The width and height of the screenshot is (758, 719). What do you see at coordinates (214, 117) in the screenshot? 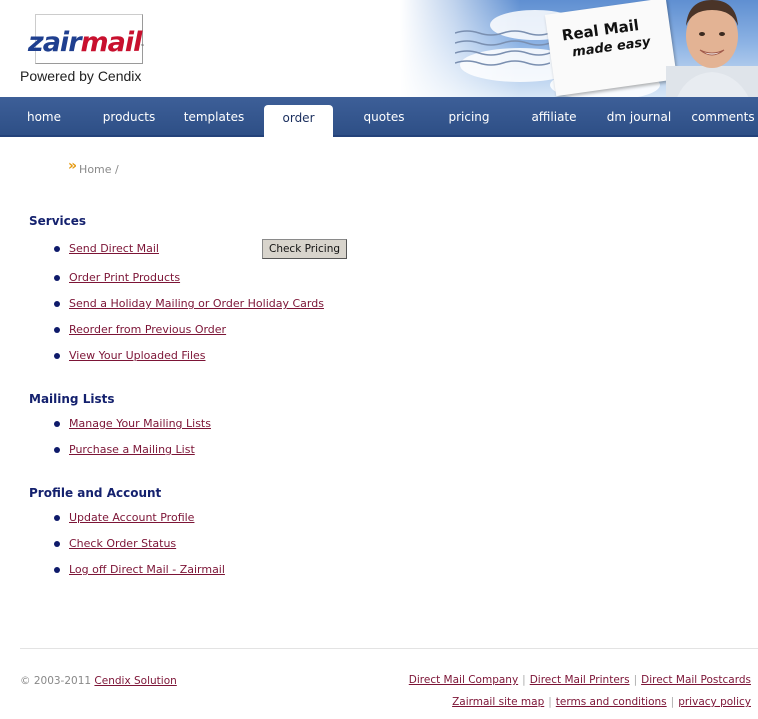
I see `nav-templates: templates` at bounding box center [214, 117].